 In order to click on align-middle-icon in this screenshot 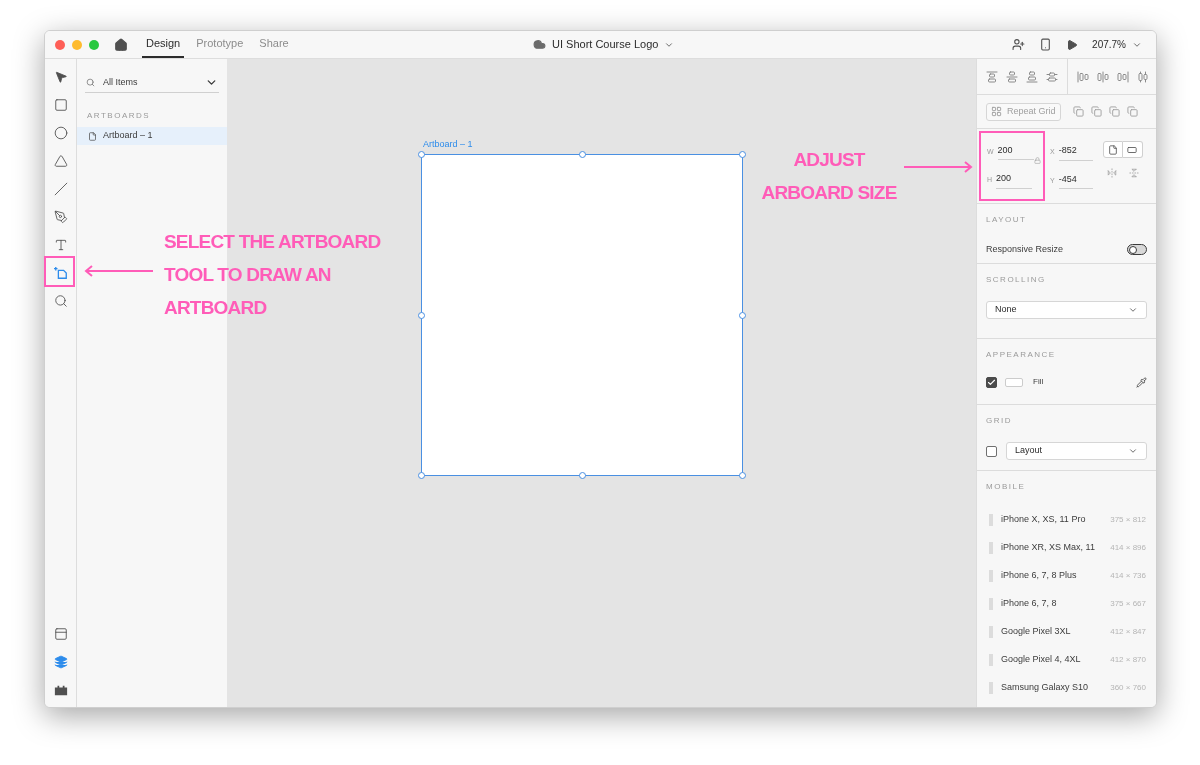, I will do `click(1012, 76)`.